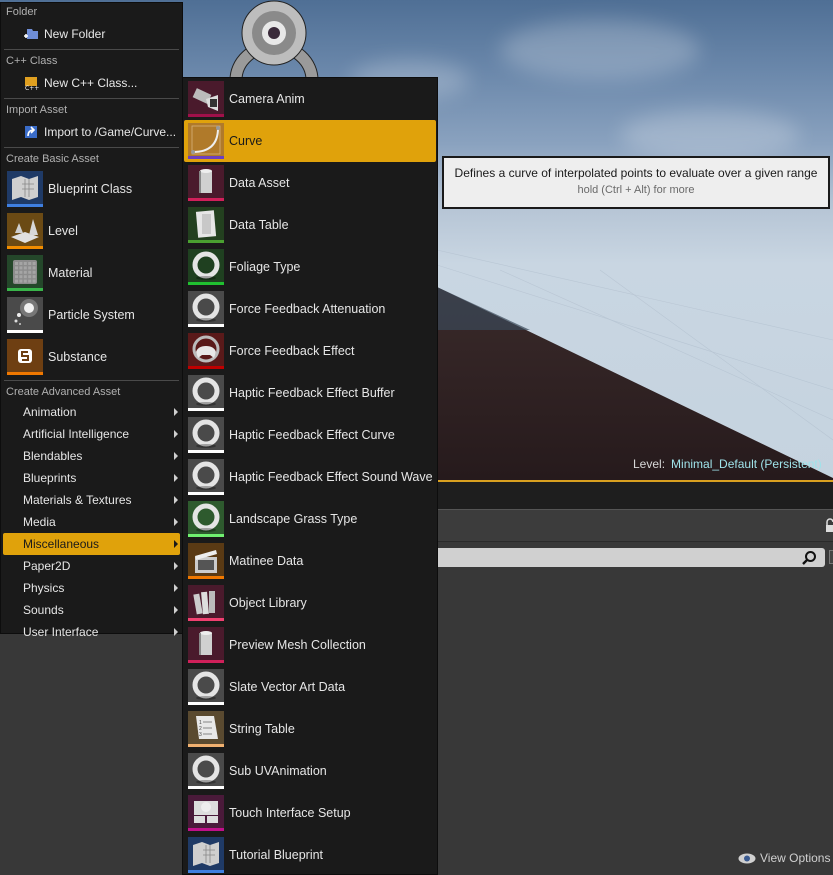  I want to click on menu-item-substance: Substance, so click(91, 357).